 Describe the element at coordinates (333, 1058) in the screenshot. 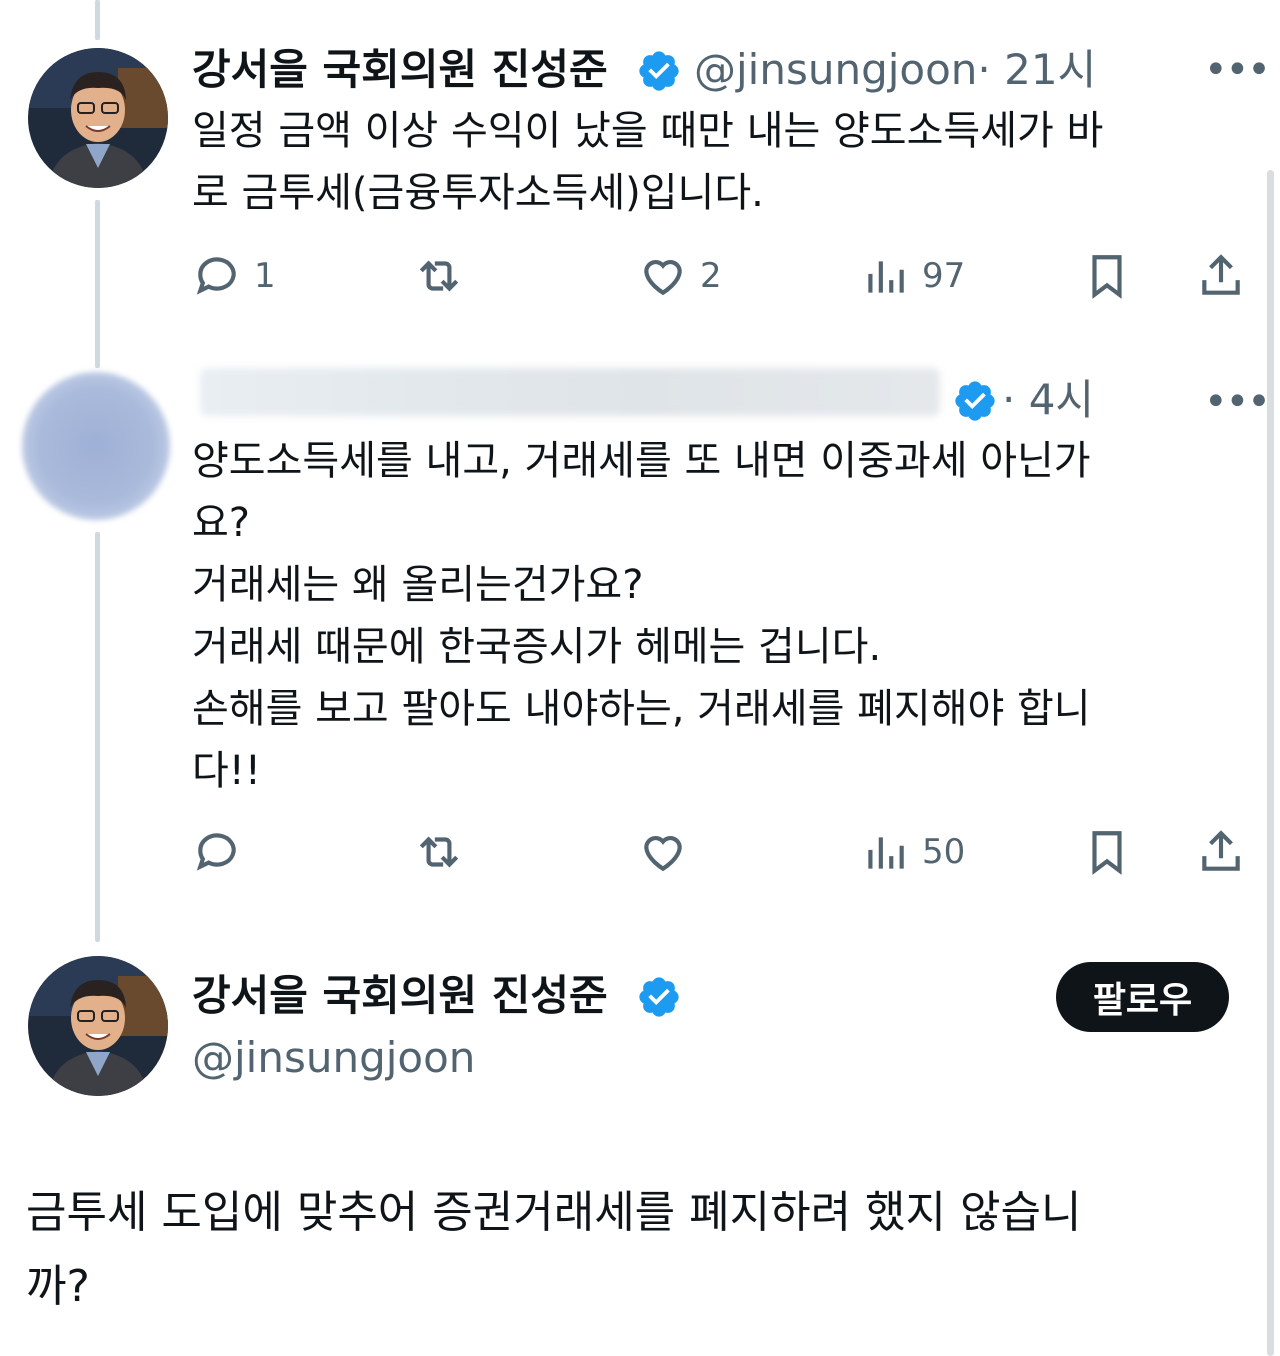

I see `author-handle: @jinsungjoon` at that location.